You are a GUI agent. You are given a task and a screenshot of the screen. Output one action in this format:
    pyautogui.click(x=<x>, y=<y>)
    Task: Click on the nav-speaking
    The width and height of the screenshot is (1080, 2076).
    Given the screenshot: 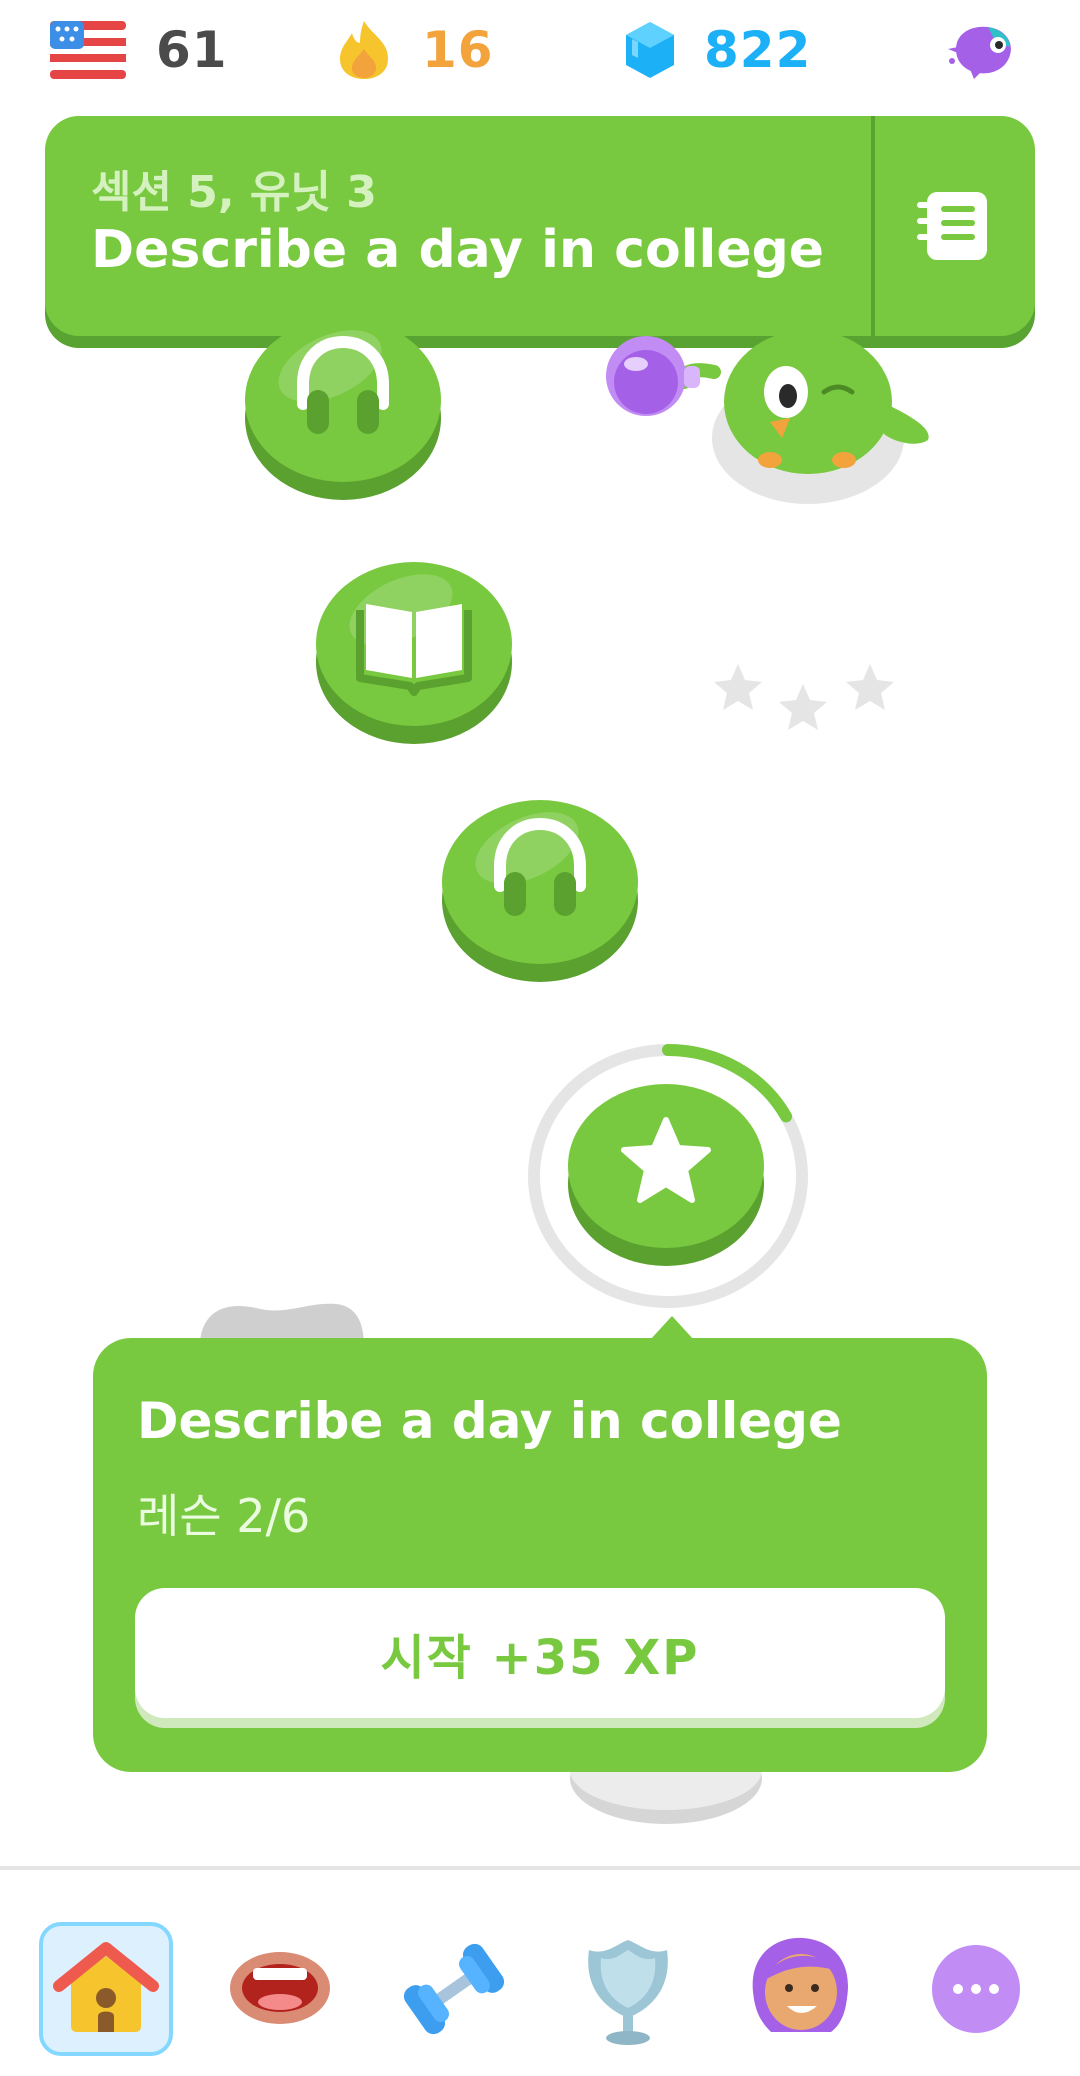 What is the action you would take?
    pyautogui.click(x=280, y=1989)
    